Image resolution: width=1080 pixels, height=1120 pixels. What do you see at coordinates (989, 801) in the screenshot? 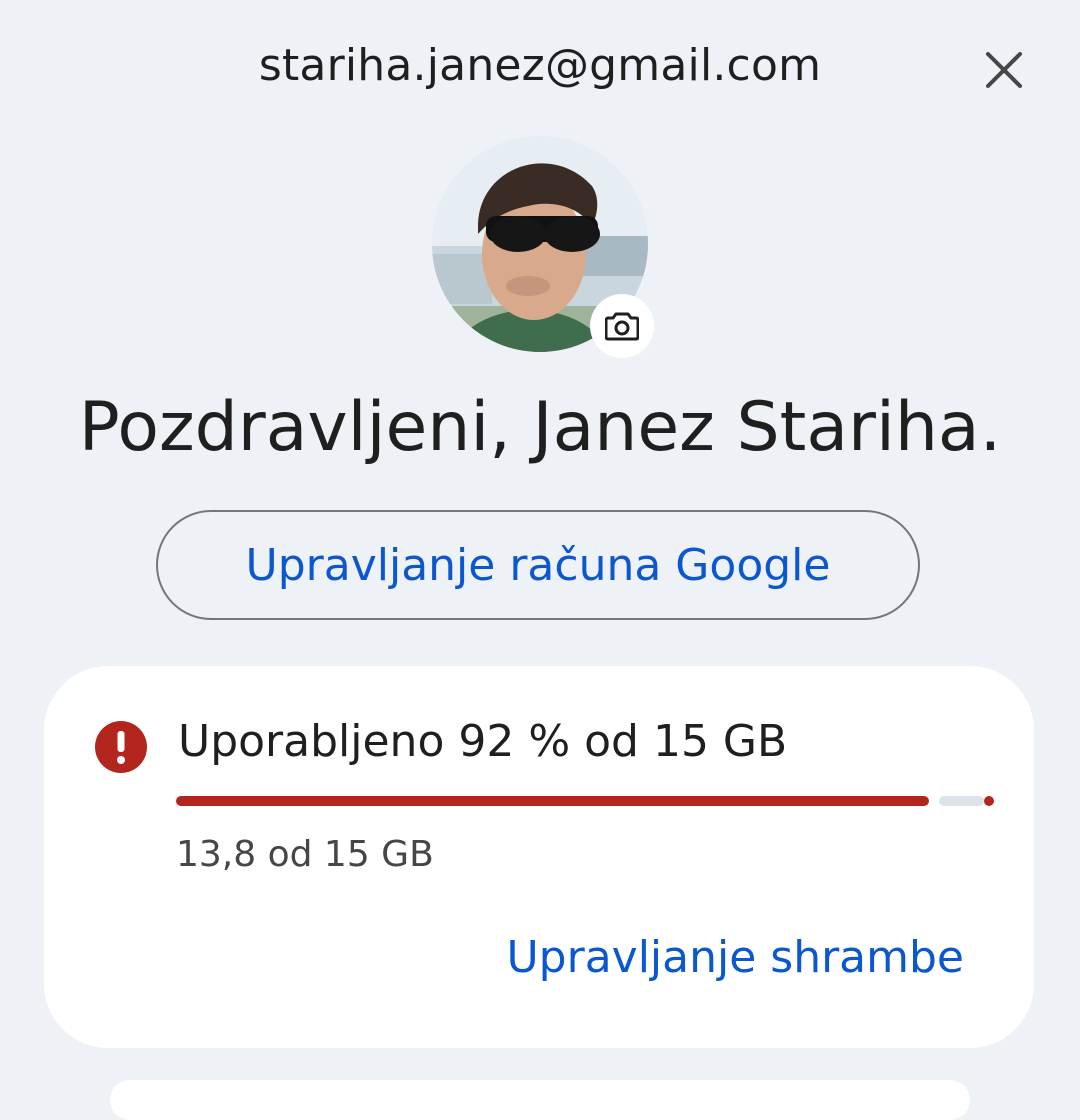
I see `storage-progress-end-dot` at bounding box center [989, 801].